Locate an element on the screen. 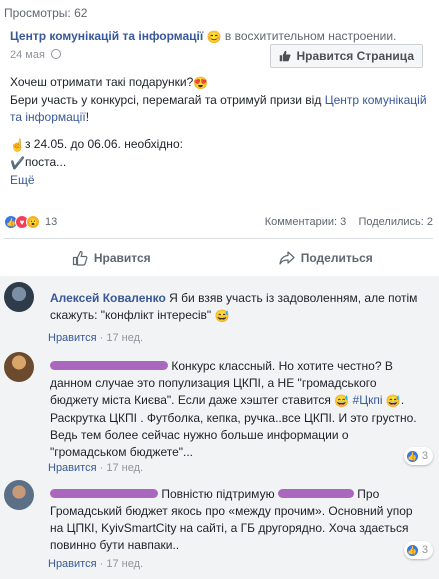 This screenshot has width=439, height=579. post-date: 24 мая is located at coordinates (27, 55).